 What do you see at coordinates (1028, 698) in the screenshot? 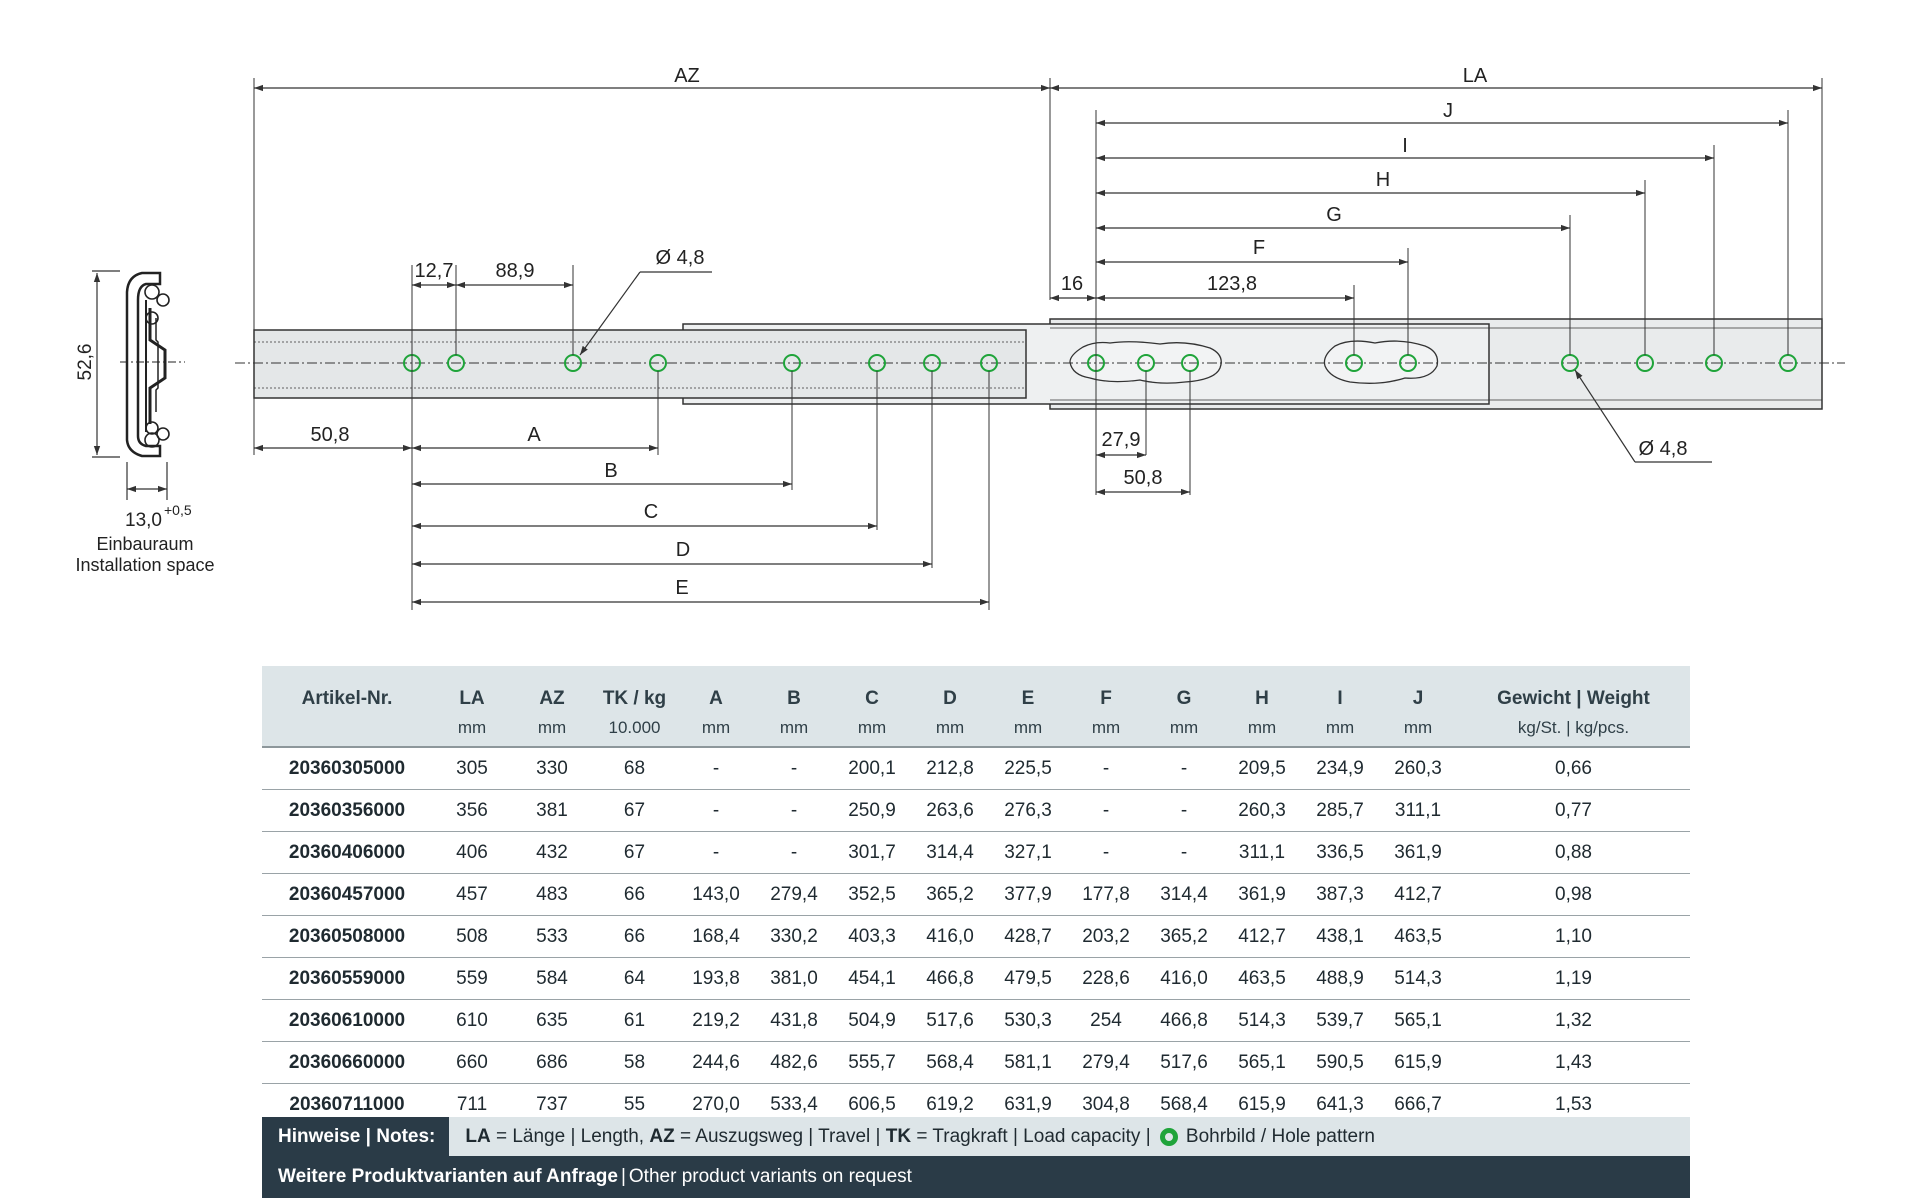
I see `column-header: E` at bounding box center [1028, 698].